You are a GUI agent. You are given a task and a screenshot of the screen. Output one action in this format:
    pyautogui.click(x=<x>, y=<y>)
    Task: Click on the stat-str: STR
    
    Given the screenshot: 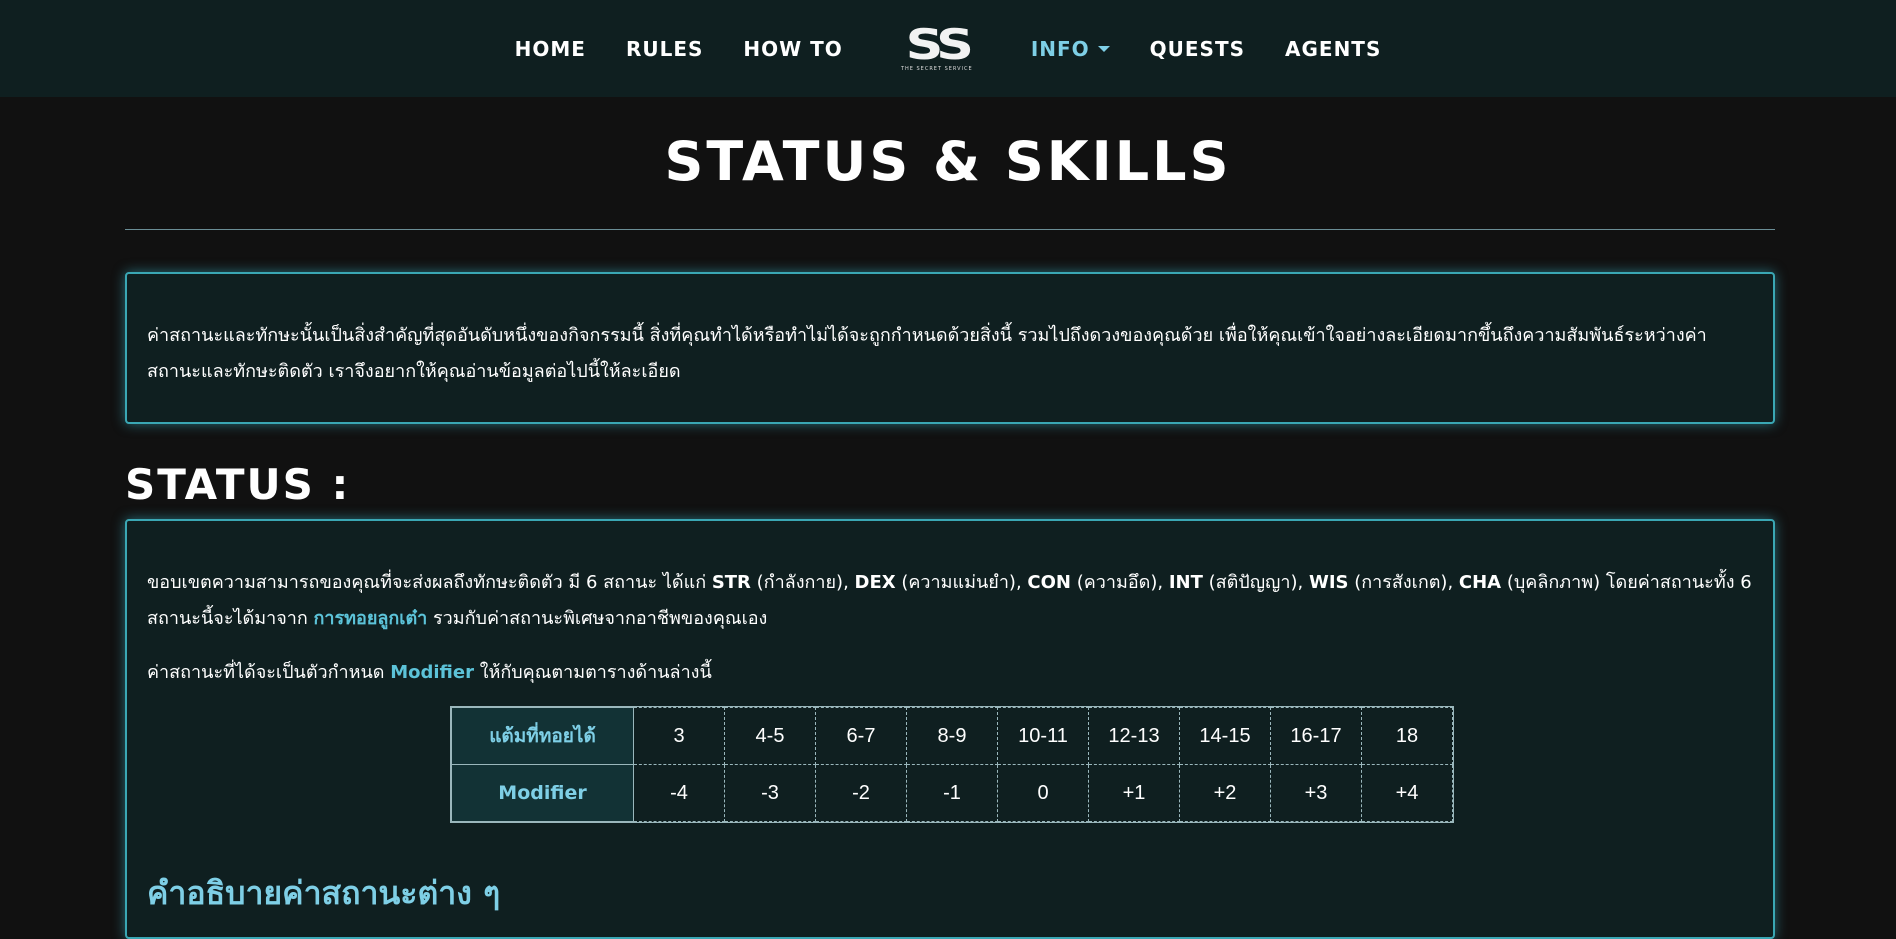 What is the action you would take?
    pyautogui.click(x=731, y=582)
    